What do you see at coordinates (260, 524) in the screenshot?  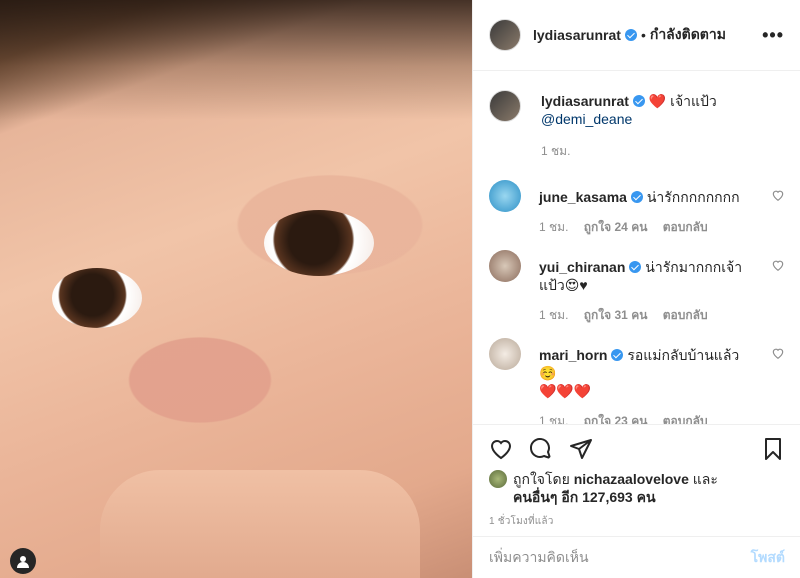 I see `photo-hand` at bounding box center [260, 524].